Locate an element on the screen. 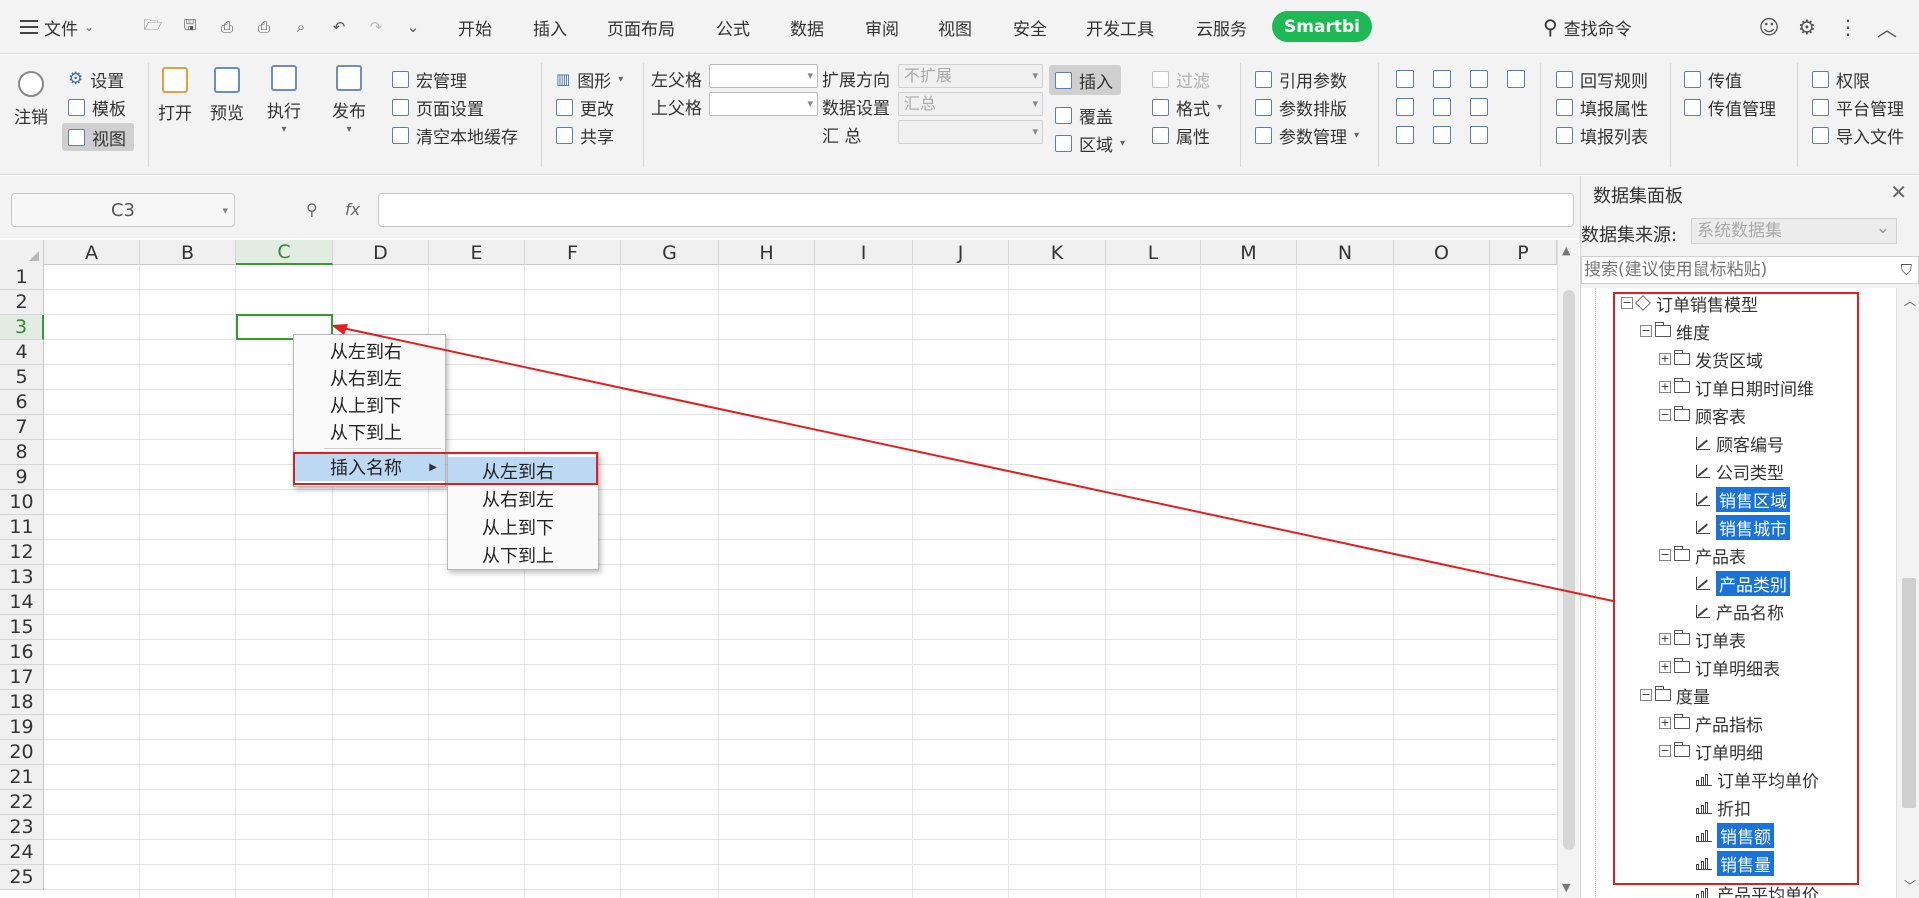 This screenshot has height=898, width=1919. publish-button: 发布 ▾ is located at coordinates (349, 100).